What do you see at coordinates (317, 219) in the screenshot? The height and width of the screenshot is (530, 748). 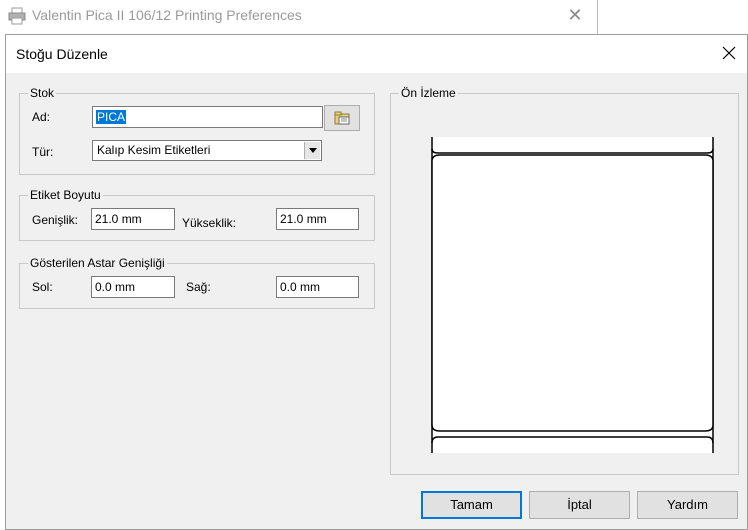 I see `height-field: 21.0 mm` at bounding box center [317, 219].